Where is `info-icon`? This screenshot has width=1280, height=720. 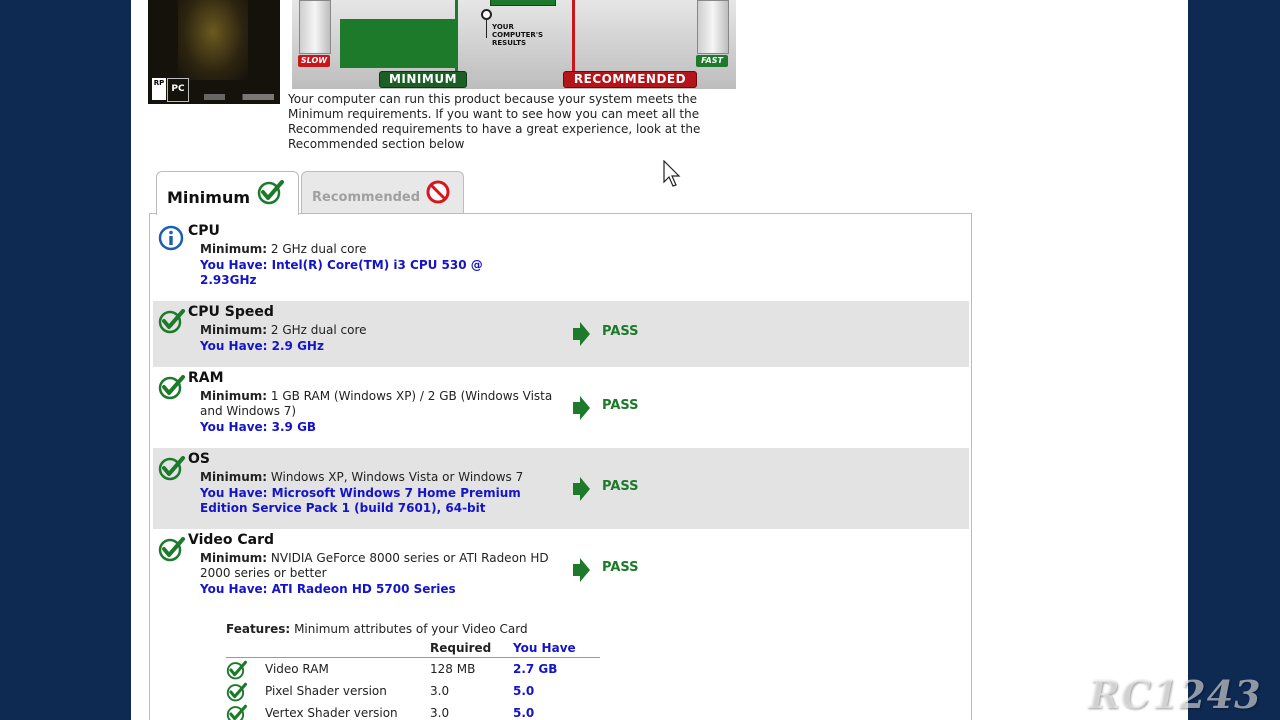
info-icon is located at coordinates (171, 240).